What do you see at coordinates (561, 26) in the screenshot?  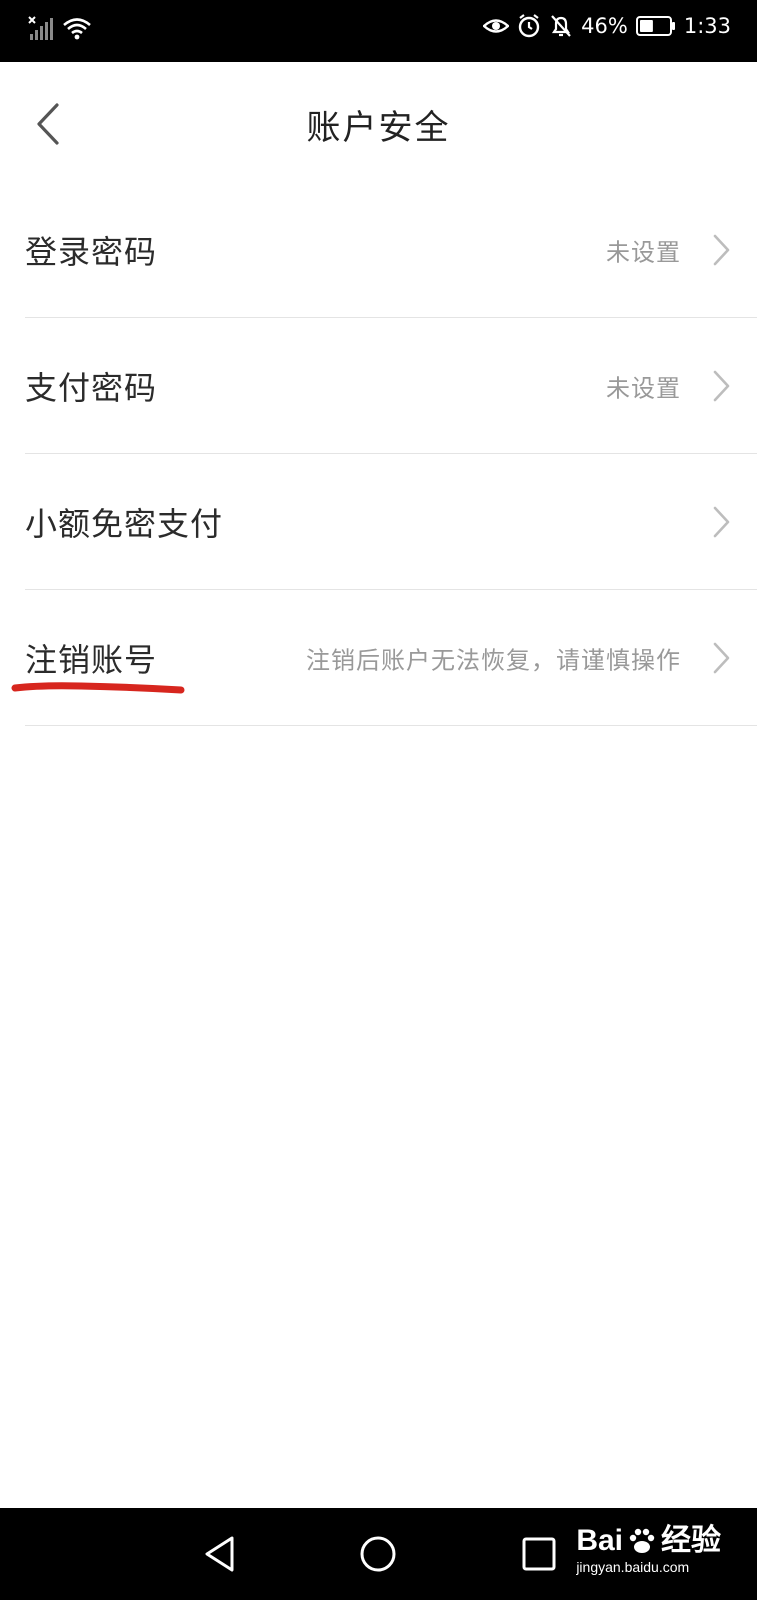 I see `bell-muted-icon` at bounding box center [561, 26].